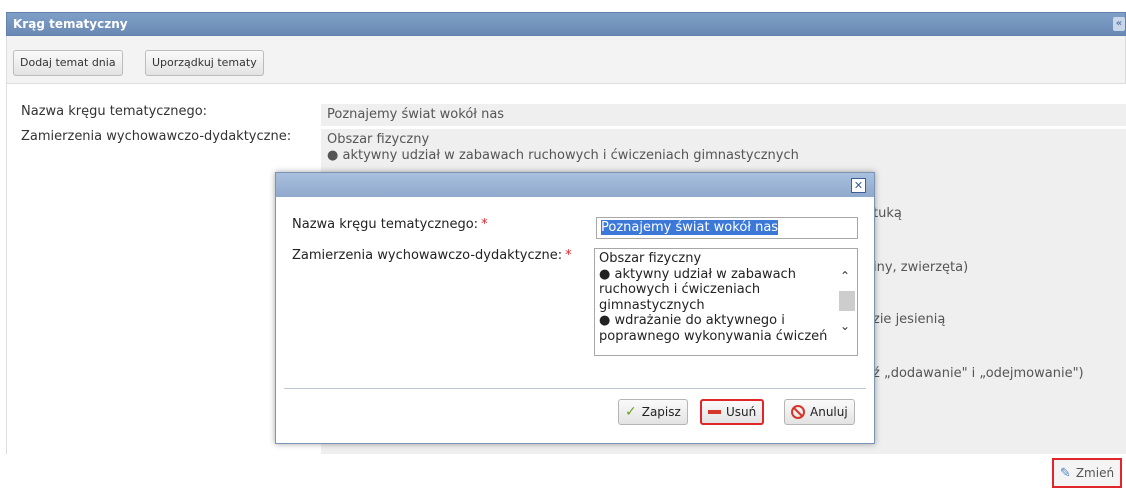 The height and width of the screenshot is (490, 1126). I want to click on textarea-line: ruchowych i ćwiczeniach, so click(680, 289).